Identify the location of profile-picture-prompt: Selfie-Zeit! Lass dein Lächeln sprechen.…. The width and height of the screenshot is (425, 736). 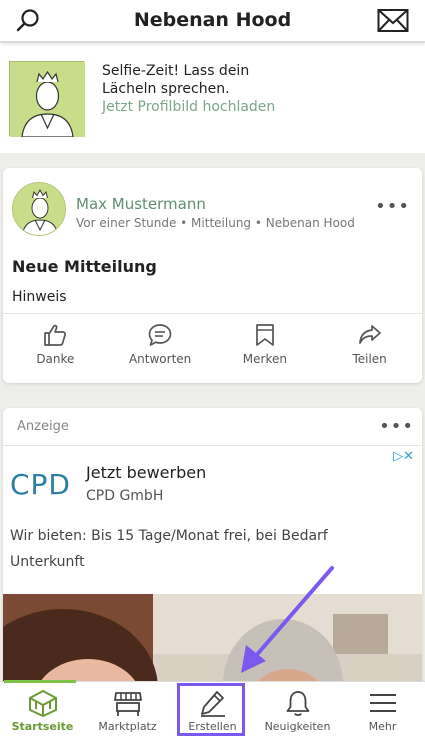
(212, 98).